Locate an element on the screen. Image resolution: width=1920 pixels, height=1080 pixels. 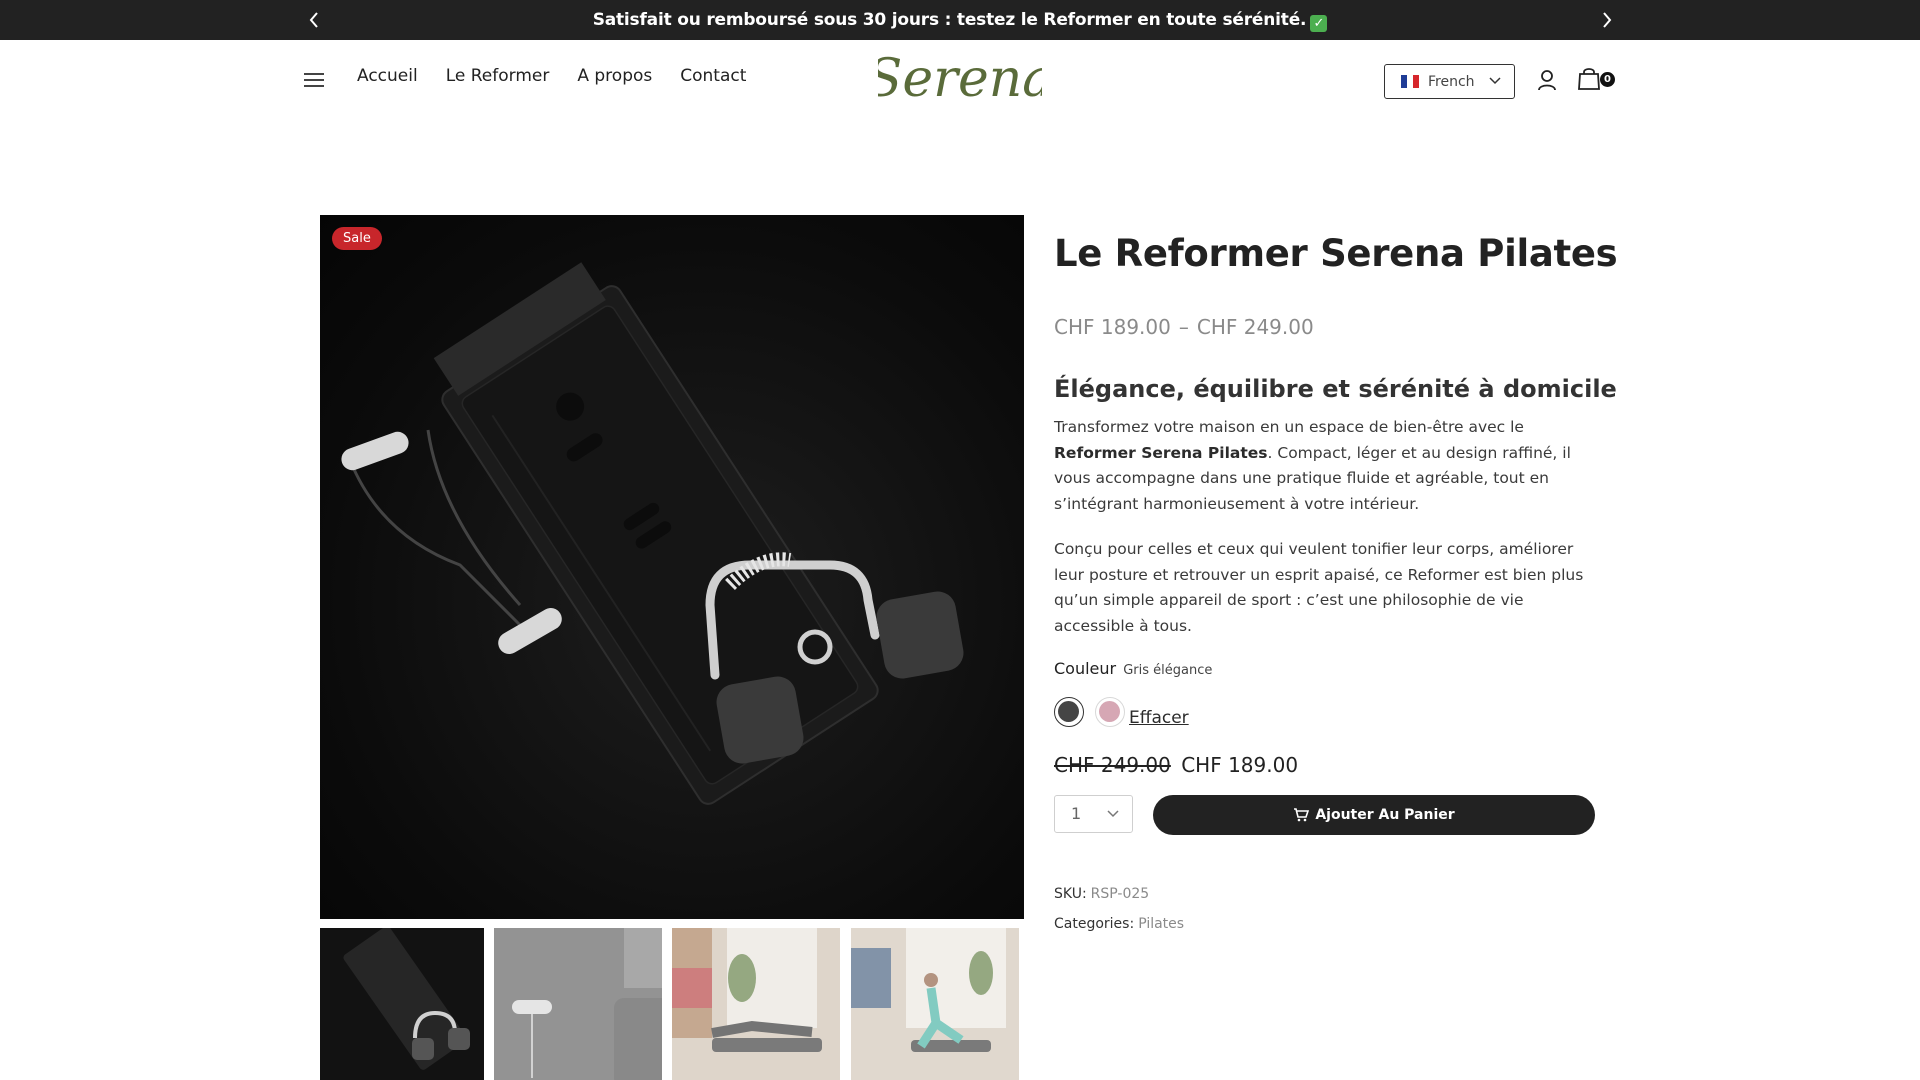
product-categories: Categories: Pilates is located at coordinates (1119, 924).